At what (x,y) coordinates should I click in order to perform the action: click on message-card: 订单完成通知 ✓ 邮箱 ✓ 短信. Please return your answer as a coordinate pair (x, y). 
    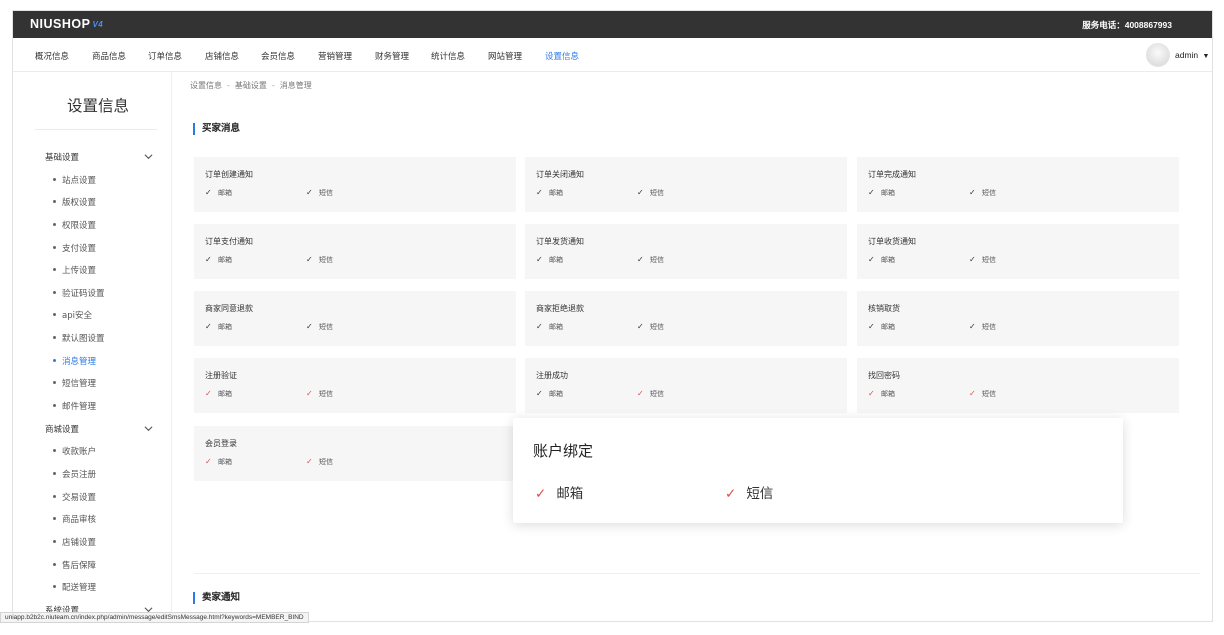
    Looking at the image, I should click on (1018, 184).